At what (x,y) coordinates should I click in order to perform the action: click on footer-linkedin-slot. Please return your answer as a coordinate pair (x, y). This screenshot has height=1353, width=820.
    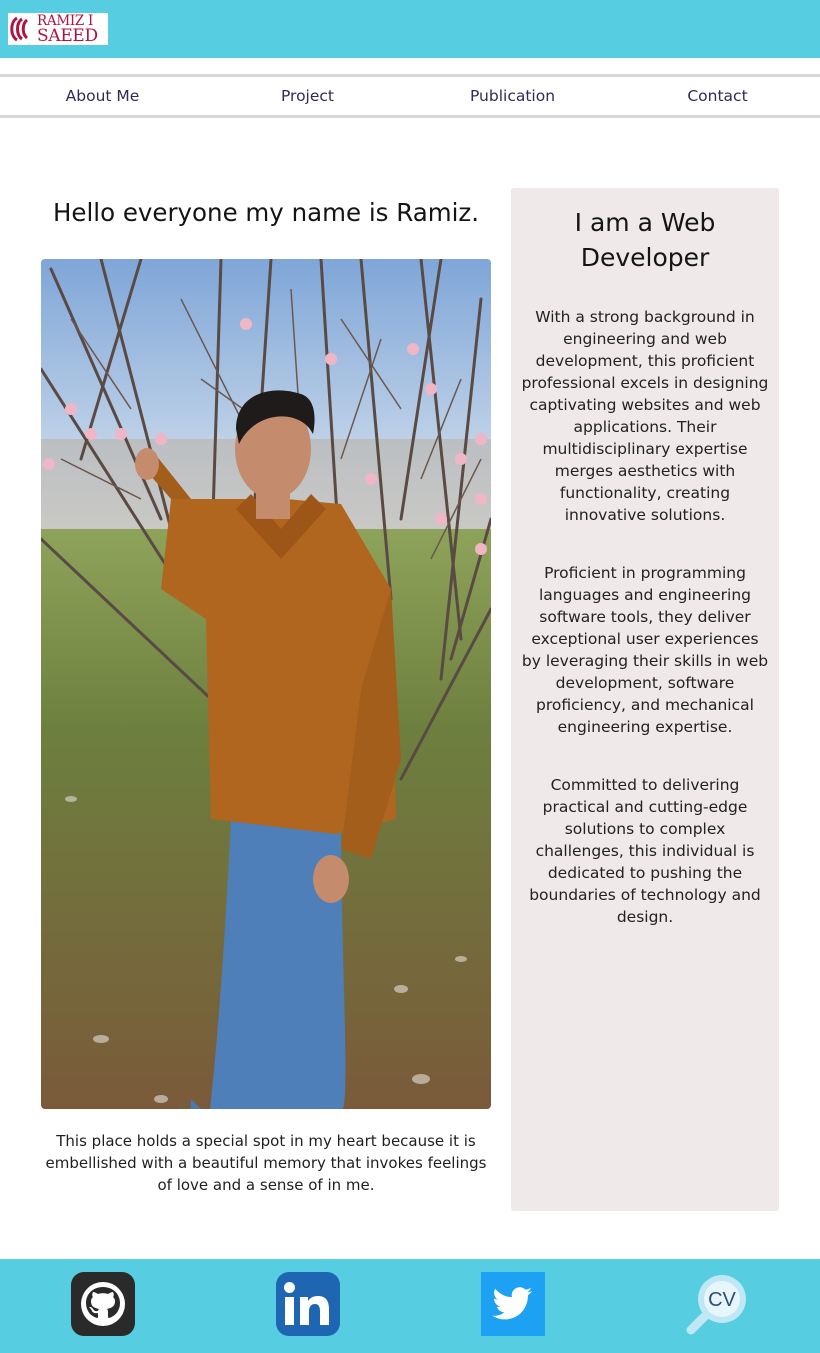
    Looking at the image, I should click on (307, 1306).